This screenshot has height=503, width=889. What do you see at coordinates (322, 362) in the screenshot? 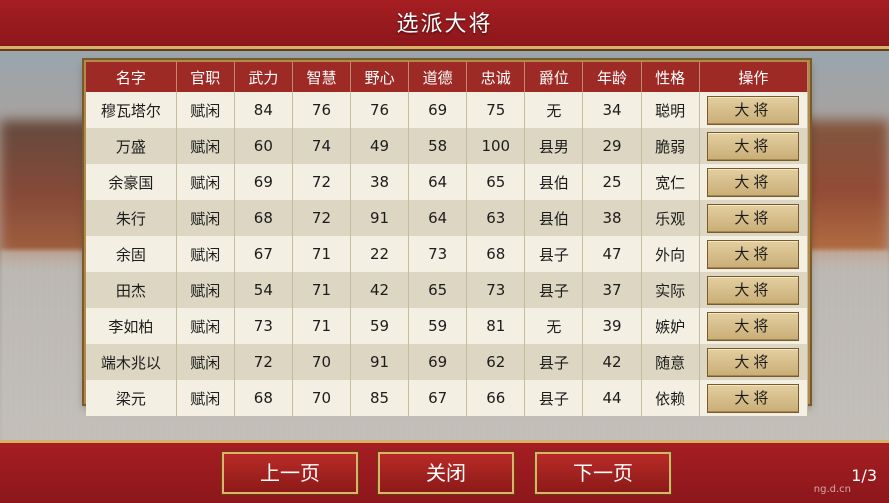
I see `cell-wisdom: 70` at bounding box center [322, 362].